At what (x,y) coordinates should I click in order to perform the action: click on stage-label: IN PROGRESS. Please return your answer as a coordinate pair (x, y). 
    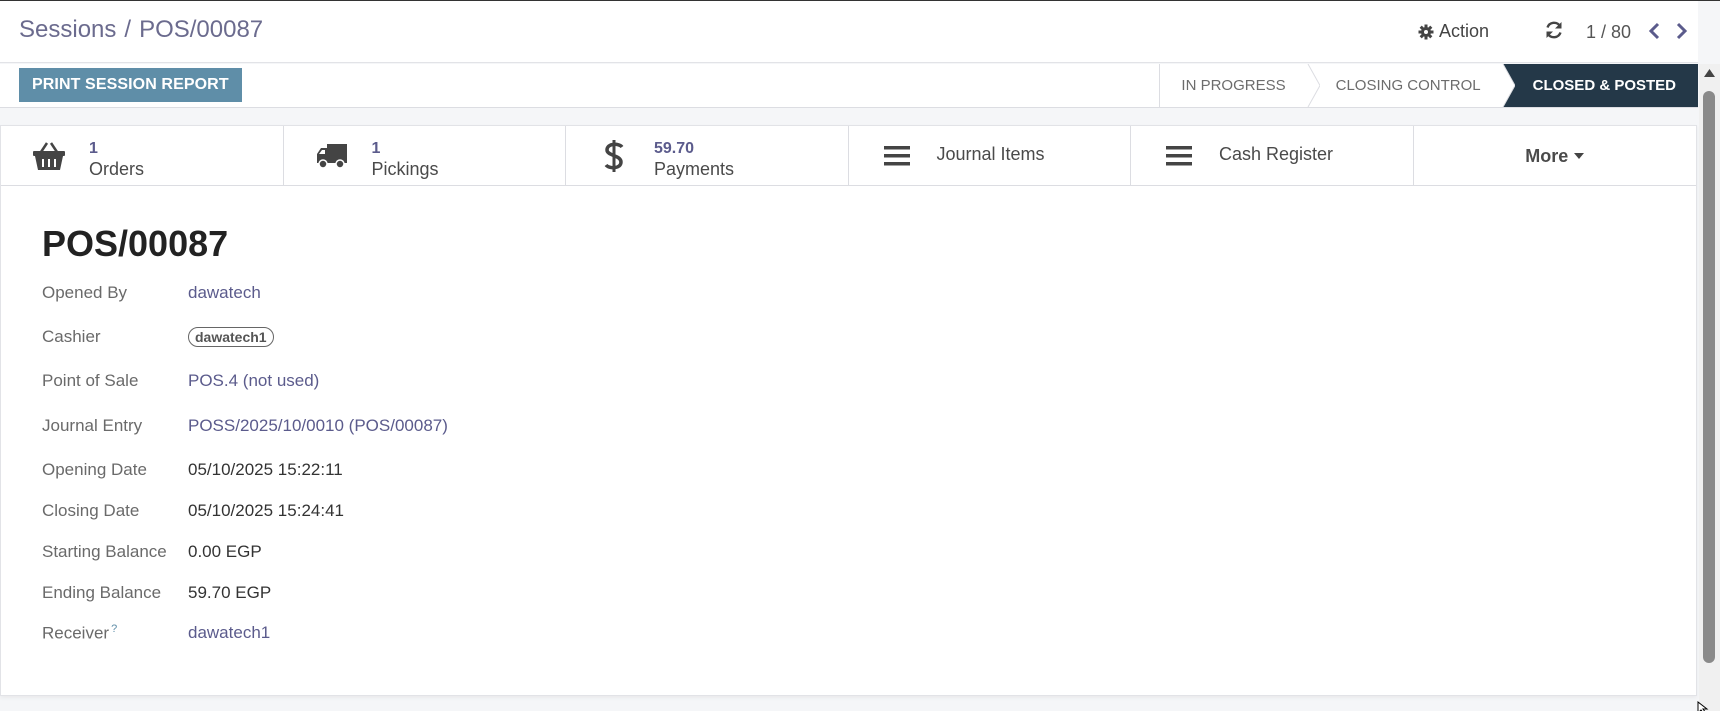
    Looking at the image, I should click on (1233, 85).